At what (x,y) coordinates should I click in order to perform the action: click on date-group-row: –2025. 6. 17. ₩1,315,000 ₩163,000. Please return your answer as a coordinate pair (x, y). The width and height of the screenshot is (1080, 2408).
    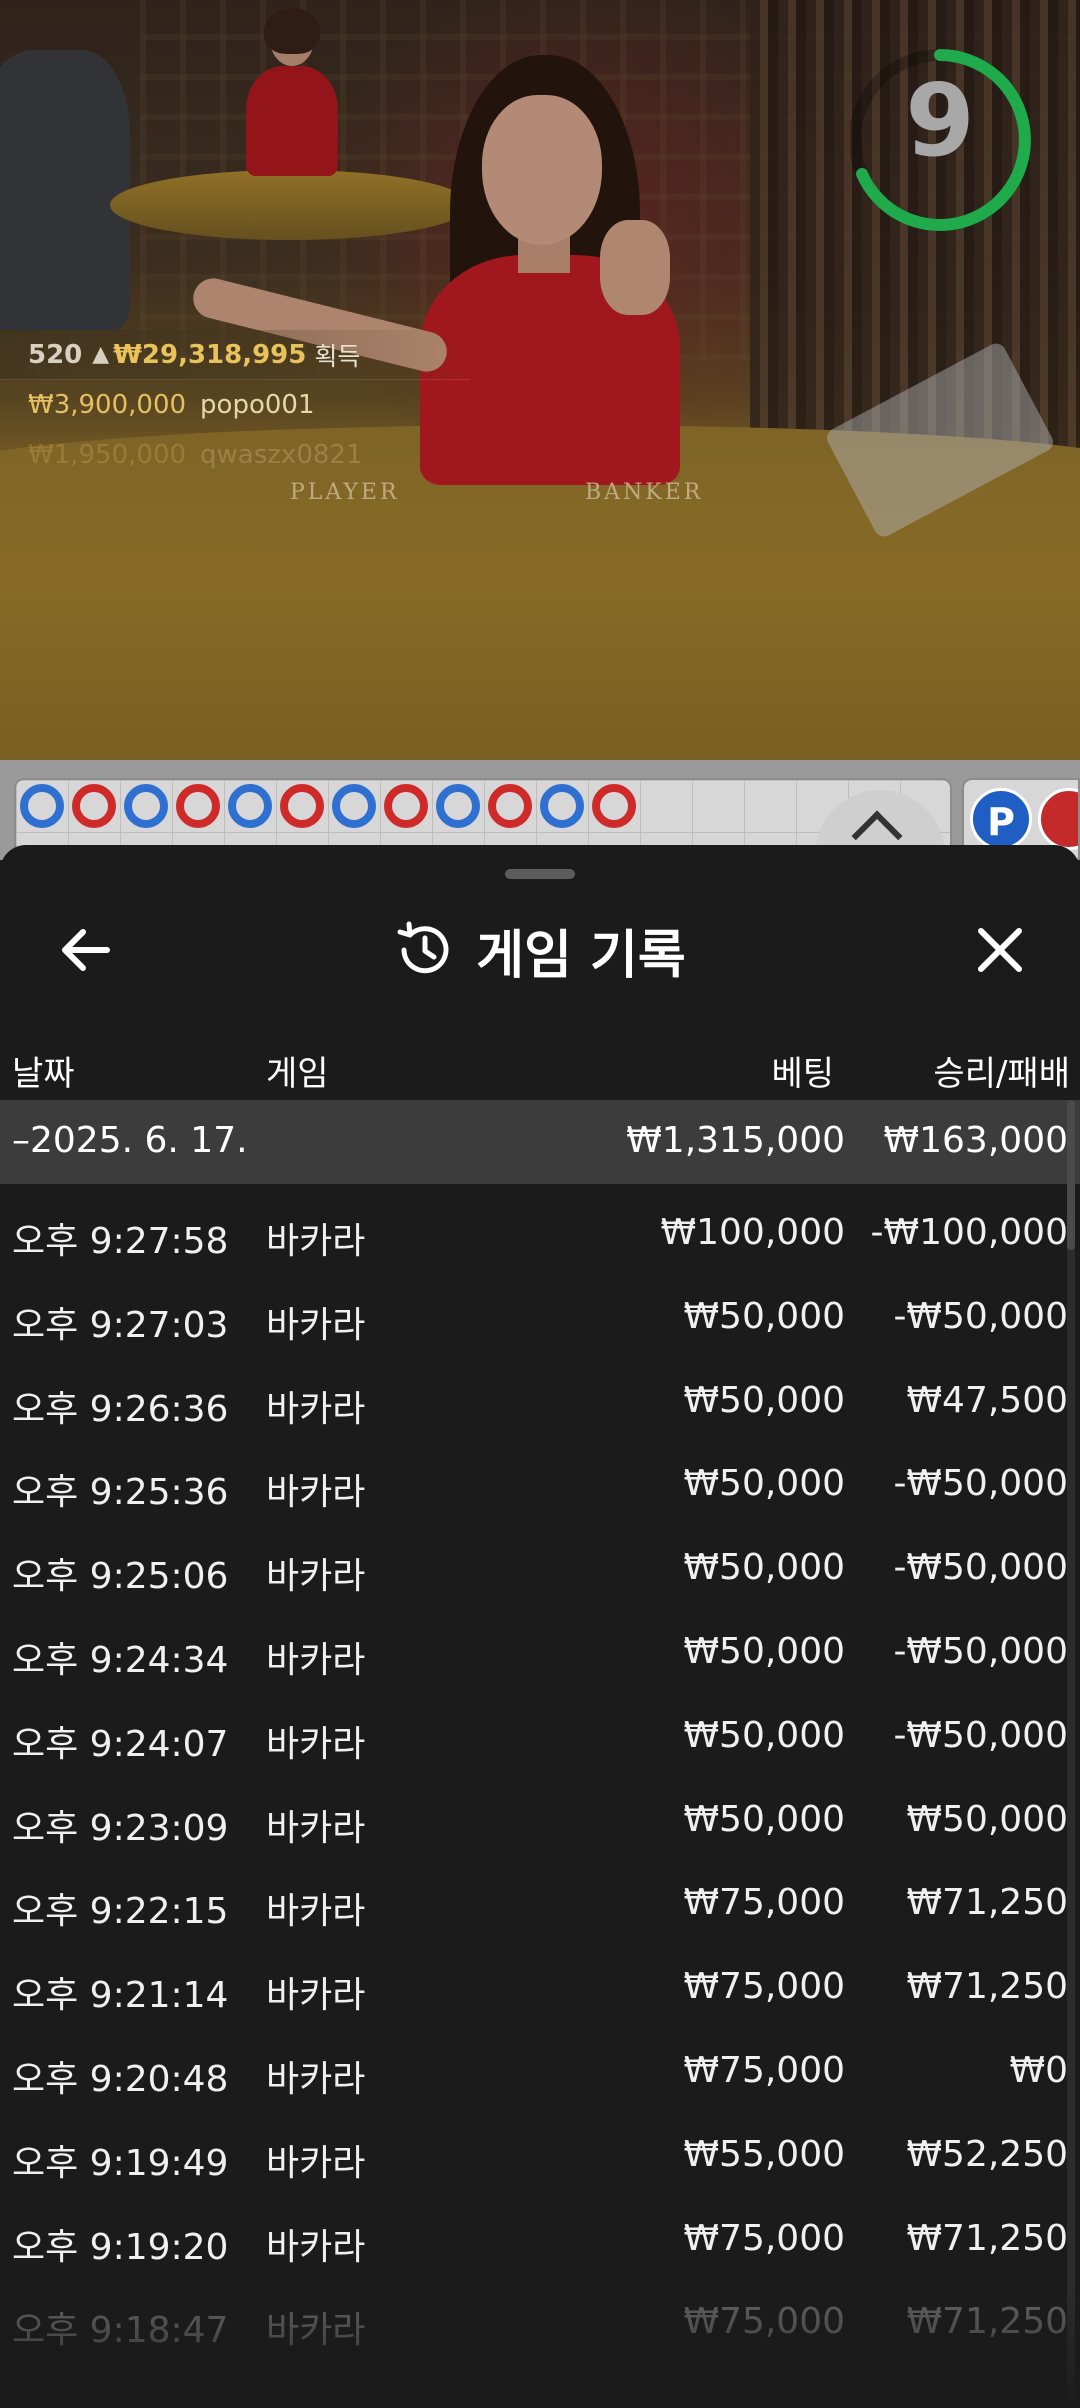
    Looking at the image, I should click on (540, 1142).